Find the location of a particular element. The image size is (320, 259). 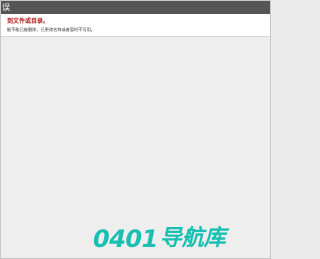

error-heading: 到文件或目录。 is located at coordinates (28, 21).